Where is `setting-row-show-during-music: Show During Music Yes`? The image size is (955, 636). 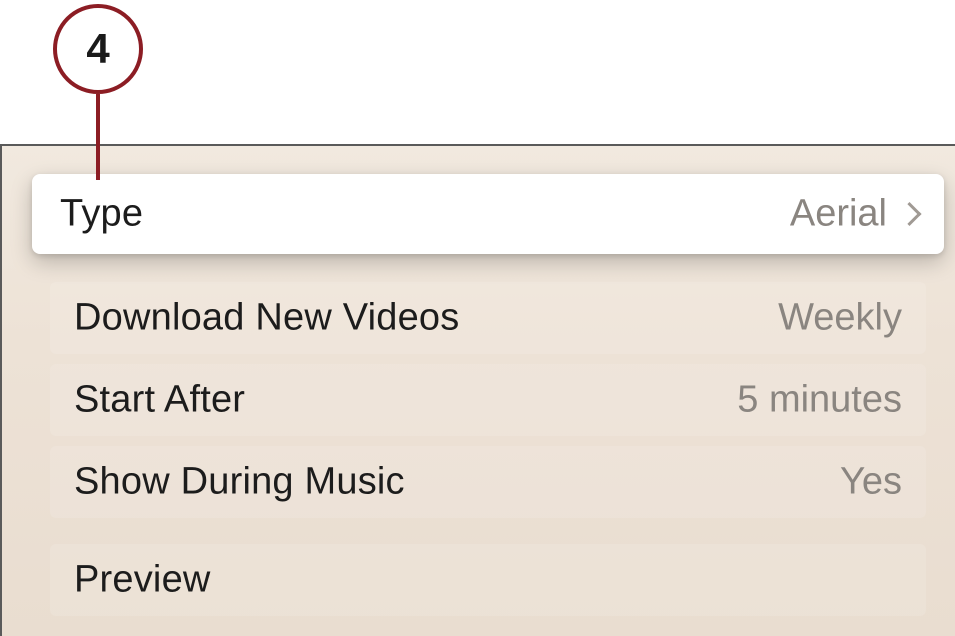 setting-row-show-during-music: Show During Music Yes is located at coordinates (488, 482).